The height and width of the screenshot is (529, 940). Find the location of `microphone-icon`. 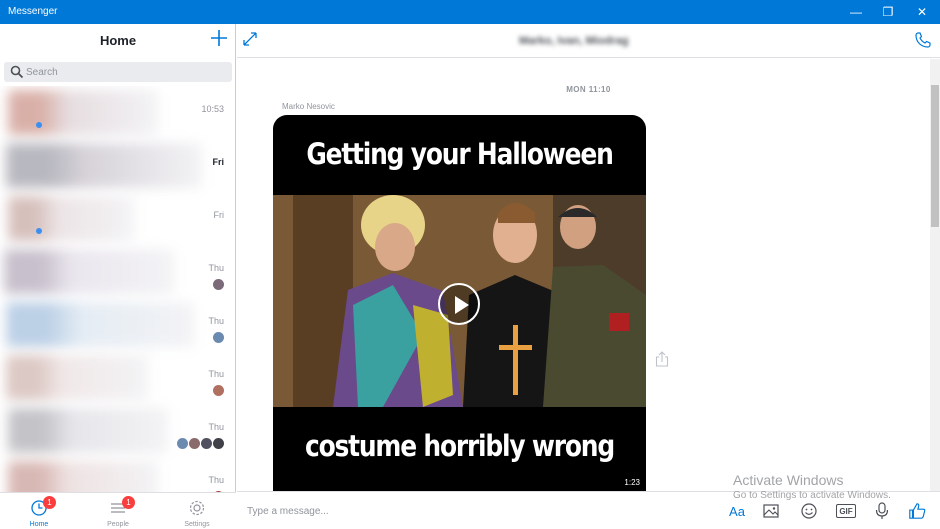

microphone-icon is located at coordinates (882, 511).